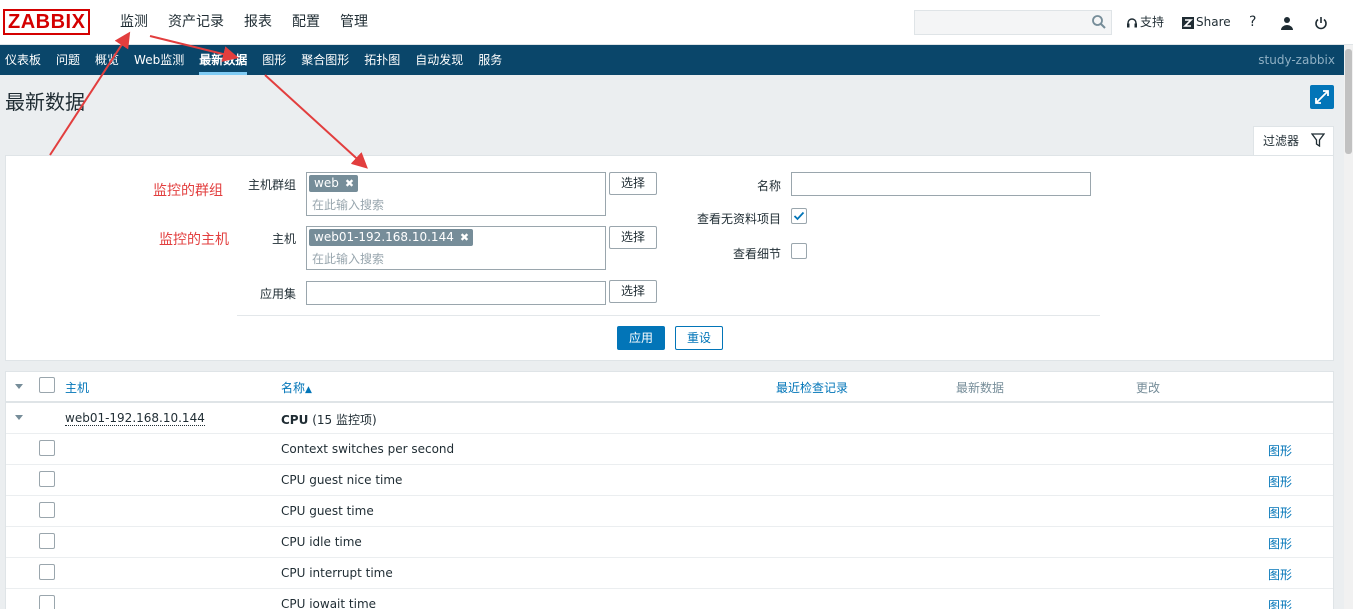 This screenshot has height=609, width=1353. I want to click on header-name: 名称▲, so click(296, 387).